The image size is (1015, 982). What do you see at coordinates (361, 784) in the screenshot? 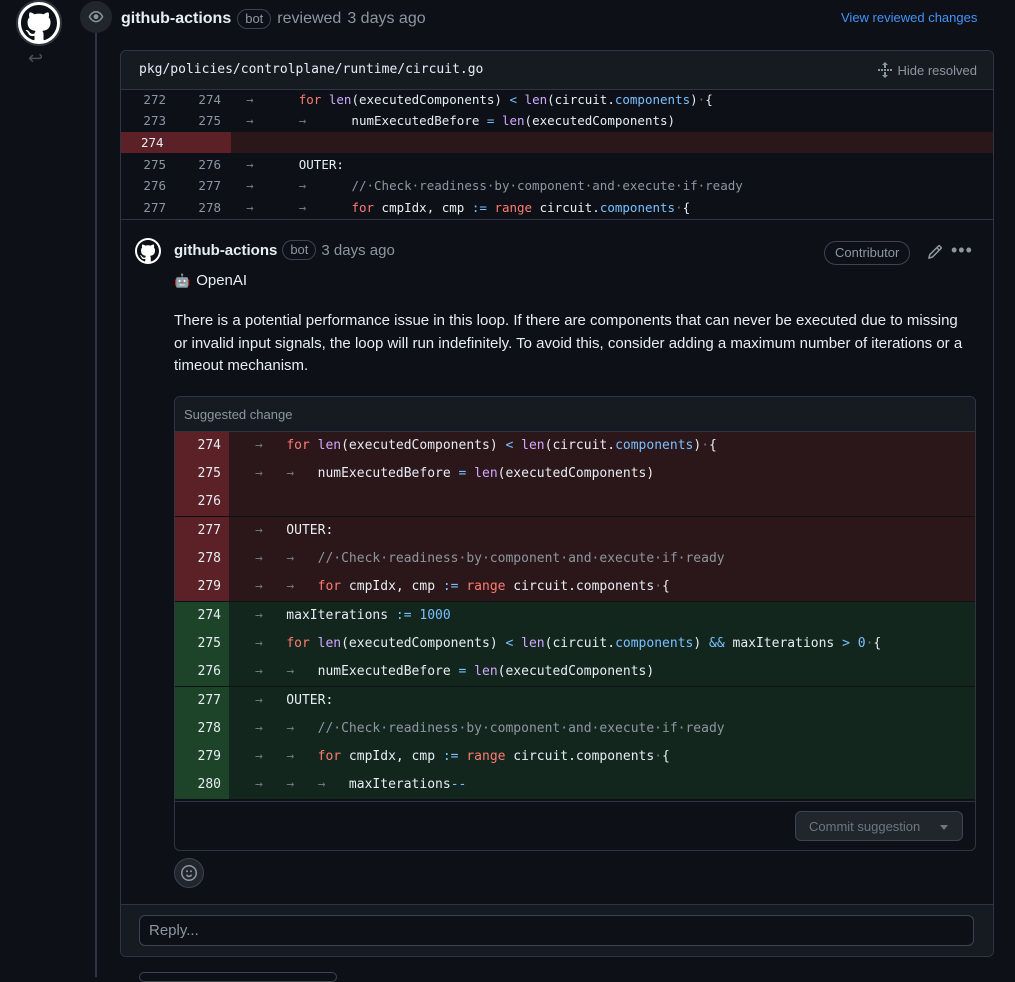
I see `code-line: → → → maxIterations--` at bounding box center [361, 784].